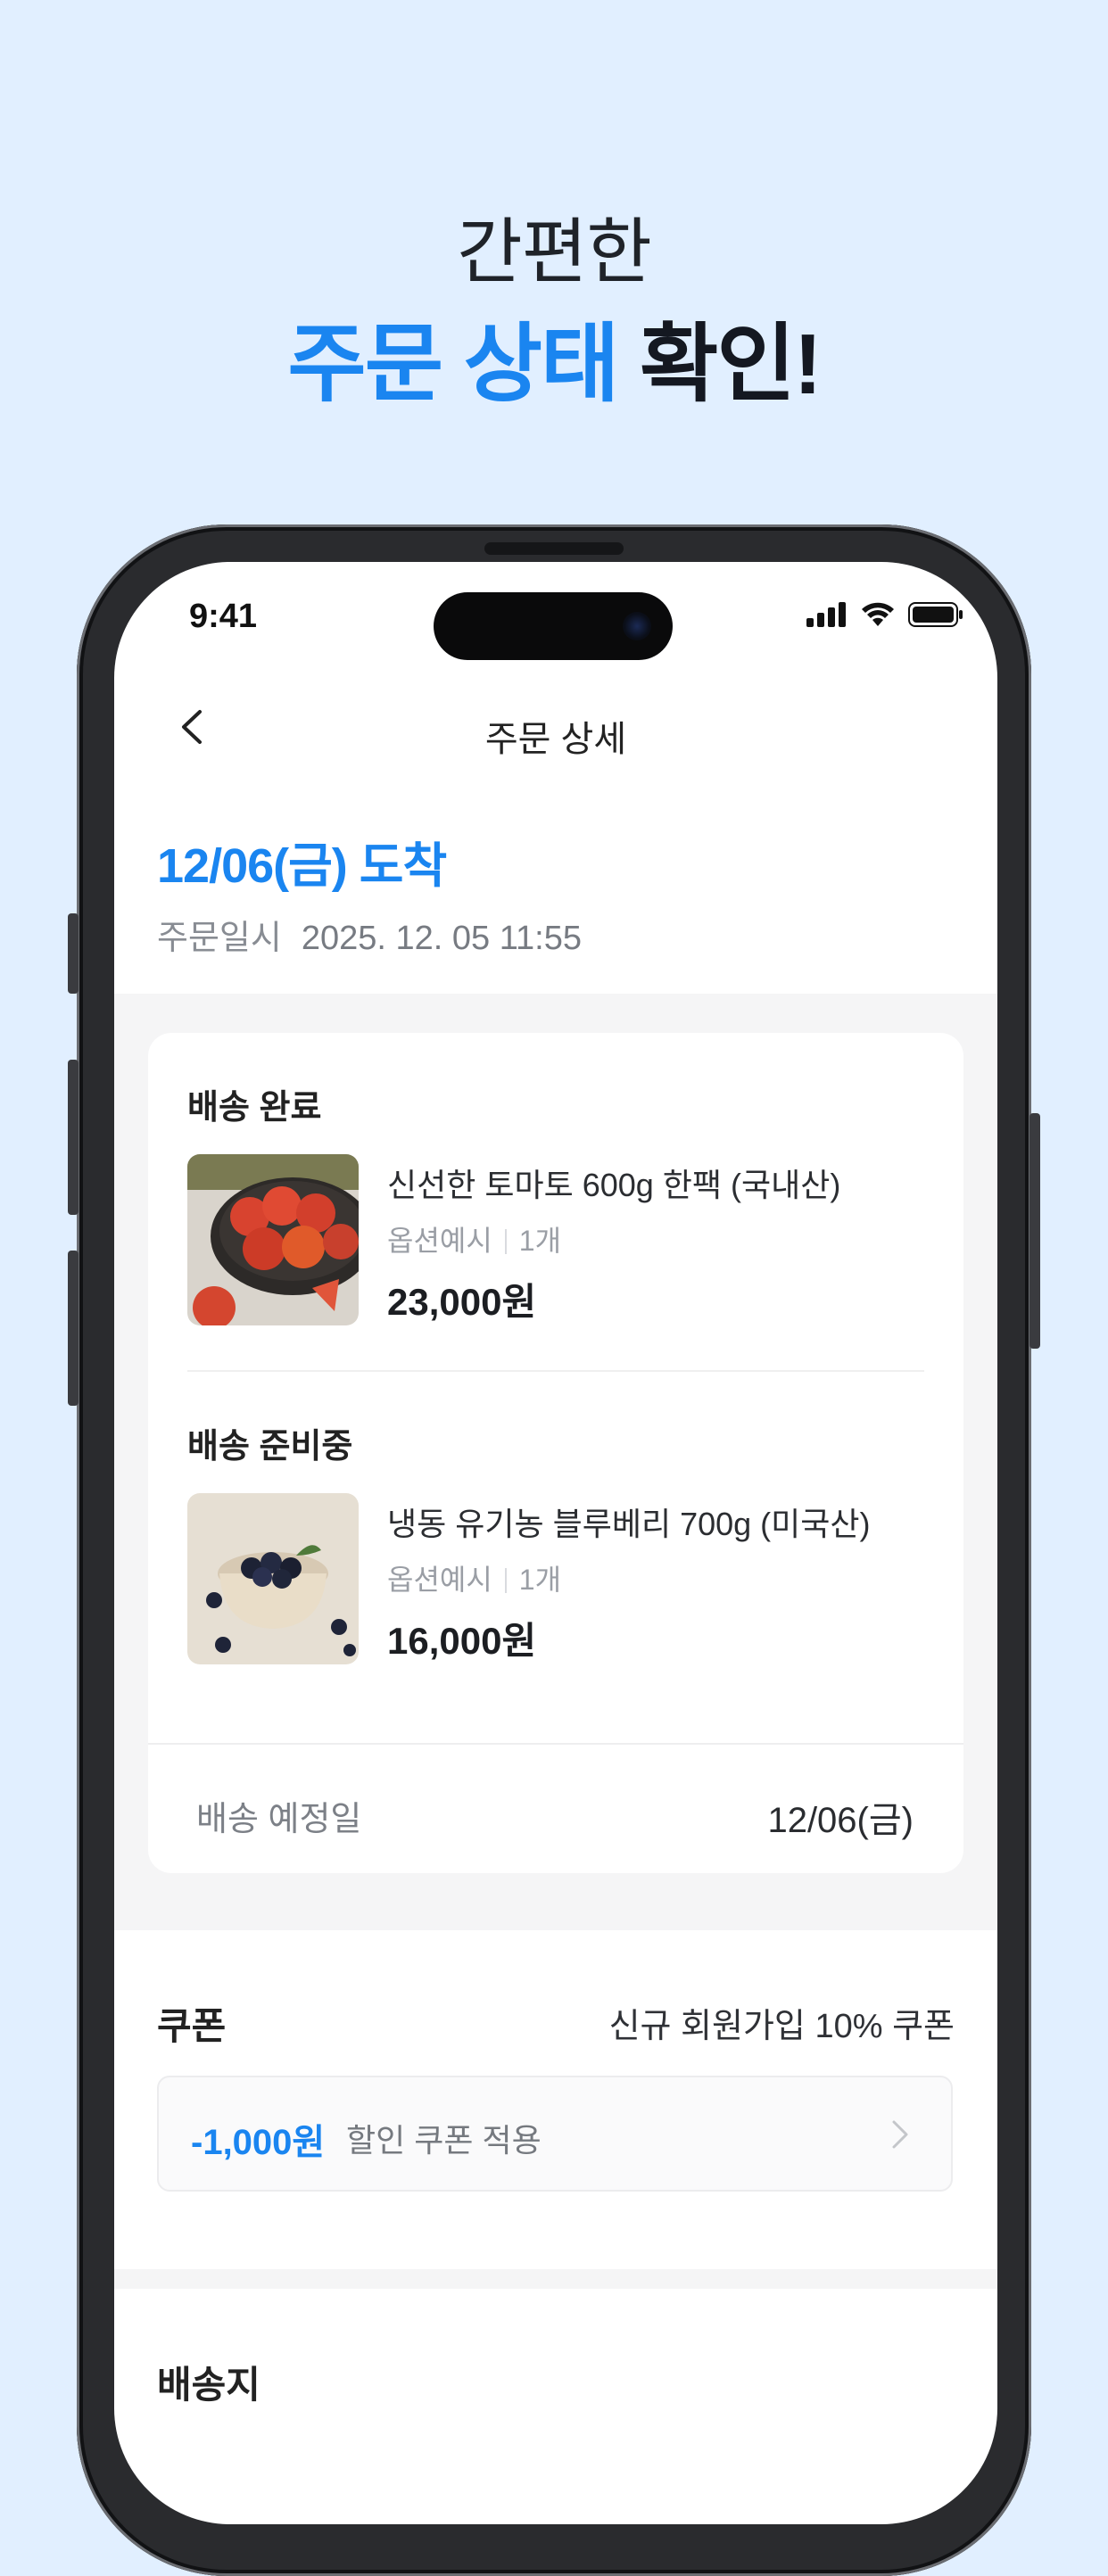  What do you see at coordinates (555, 740) in the screenshot?
I see `page-title: 주문 상세` at bounding box center [555, 740].